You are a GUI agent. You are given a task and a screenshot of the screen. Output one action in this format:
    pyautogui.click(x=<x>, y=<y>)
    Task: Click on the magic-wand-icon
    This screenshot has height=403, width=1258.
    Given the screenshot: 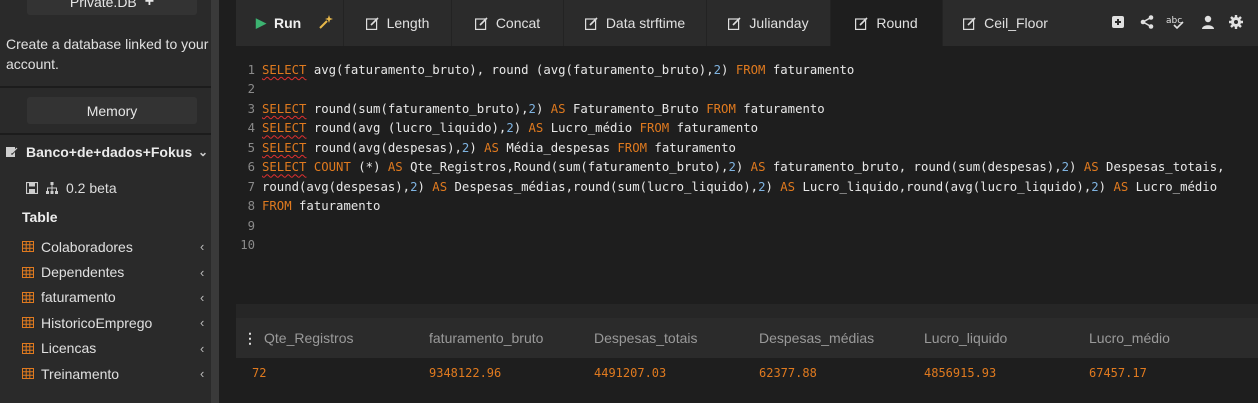 What is the action you would take?
    pyautogui.click(x=326, y=22)
    